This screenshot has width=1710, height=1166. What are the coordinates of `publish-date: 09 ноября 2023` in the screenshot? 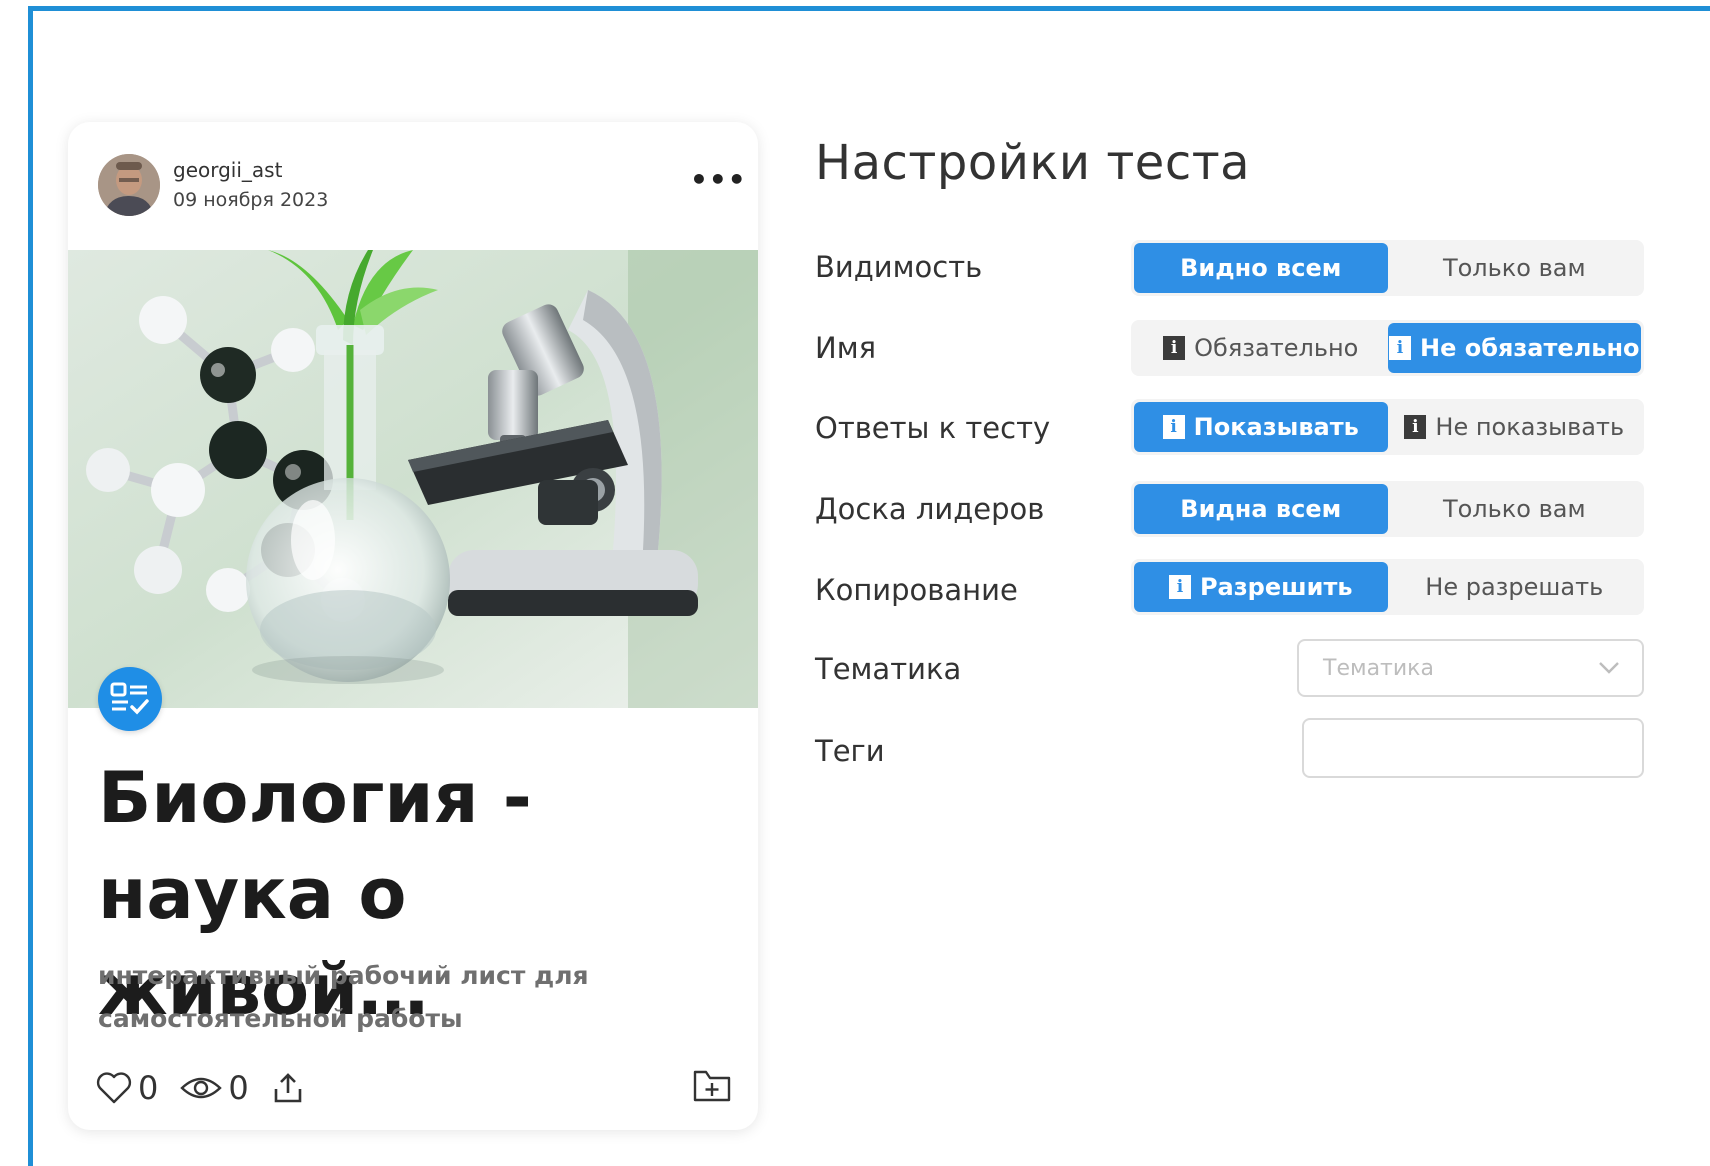 It's located at (251, 200).